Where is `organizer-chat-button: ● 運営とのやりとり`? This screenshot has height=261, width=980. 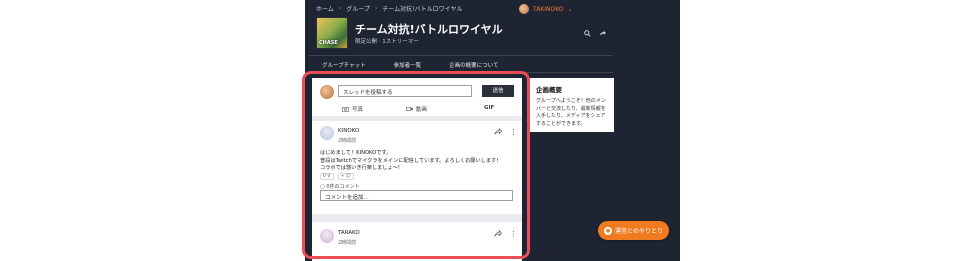 organizer-chat-button: ● 運営とのやりとり is located at coordinates (633, 230).